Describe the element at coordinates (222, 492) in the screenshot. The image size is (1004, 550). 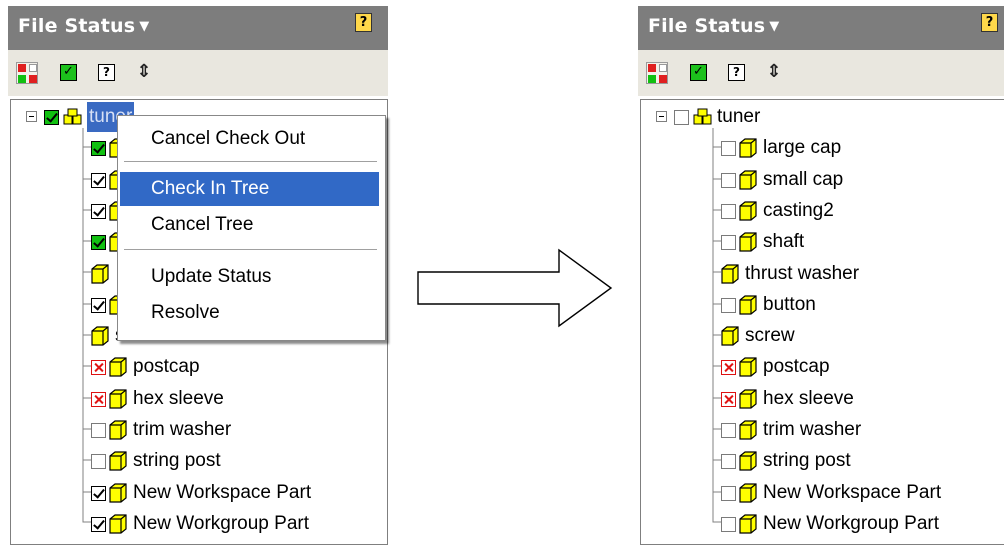
I see `tree-item-label: New Workspace Part` at that location.